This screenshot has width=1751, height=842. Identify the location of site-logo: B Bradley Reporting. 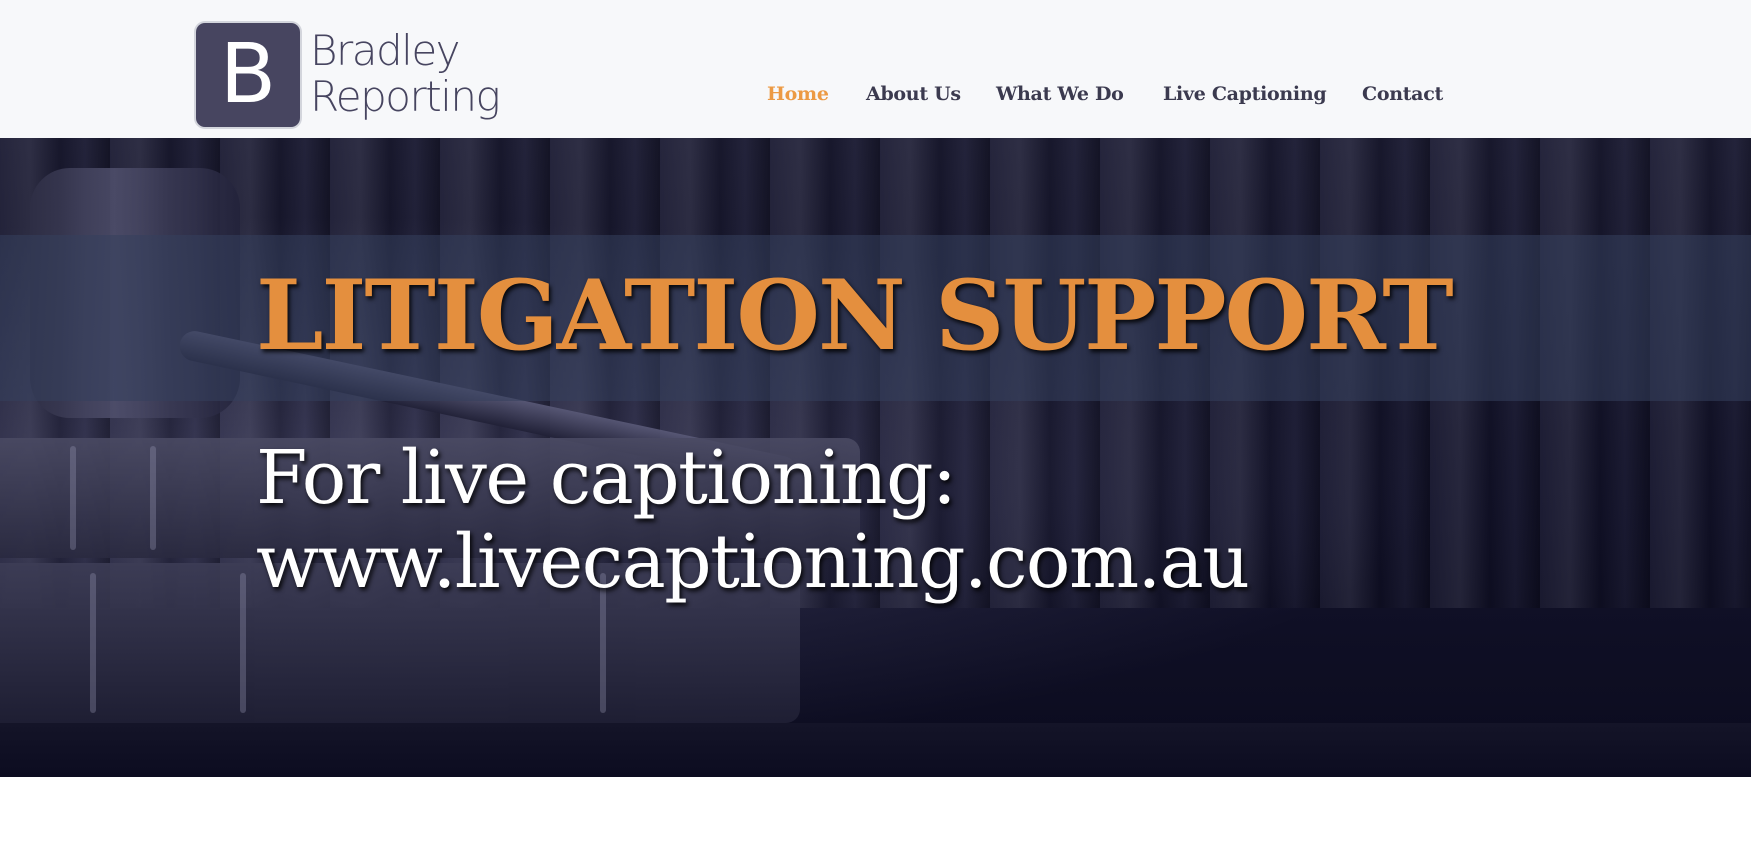
(348, 75).